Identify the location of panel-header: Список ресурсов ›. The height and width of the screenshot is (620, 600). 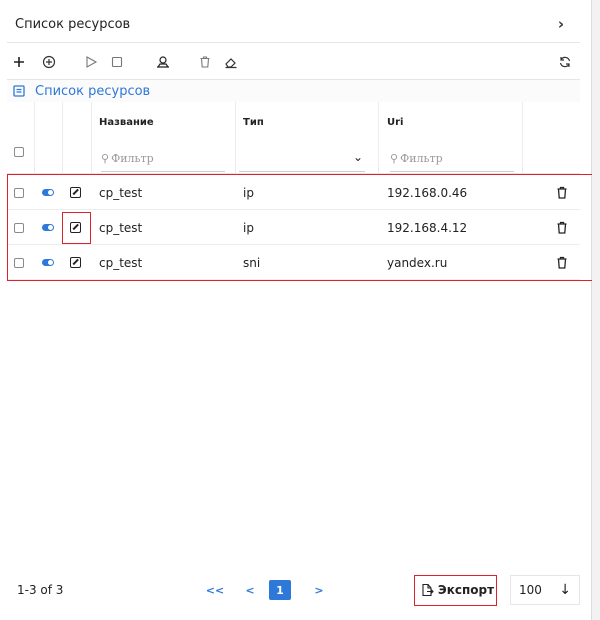
(293, 25).